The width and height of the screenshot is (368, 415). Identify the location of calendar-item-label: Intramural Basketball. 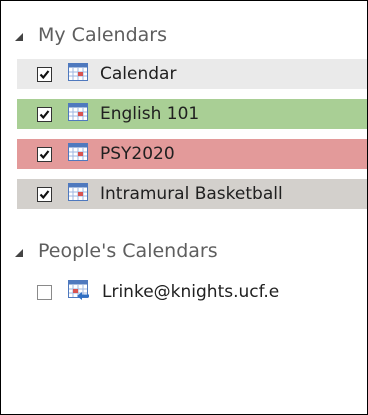
(191, 194).